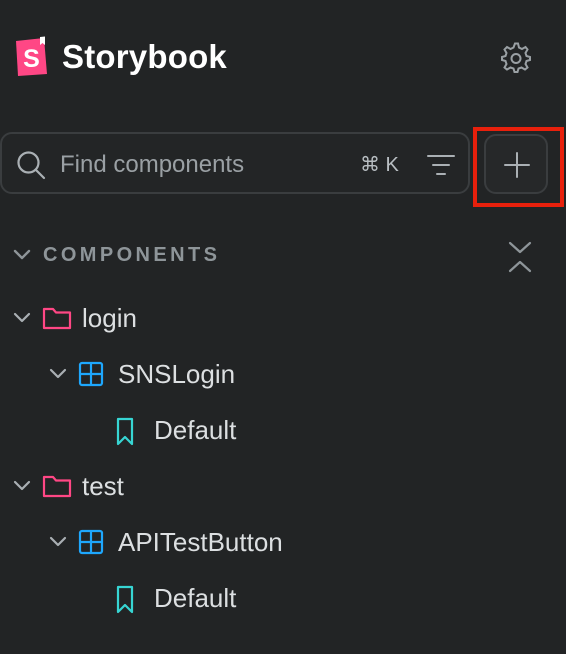 This screenshot has width=566, height=654. What do you see at coordinates (283, 375) in the screenshot?
I see `tree-item-component: SNSLogin` at bounding box center [283, 375].